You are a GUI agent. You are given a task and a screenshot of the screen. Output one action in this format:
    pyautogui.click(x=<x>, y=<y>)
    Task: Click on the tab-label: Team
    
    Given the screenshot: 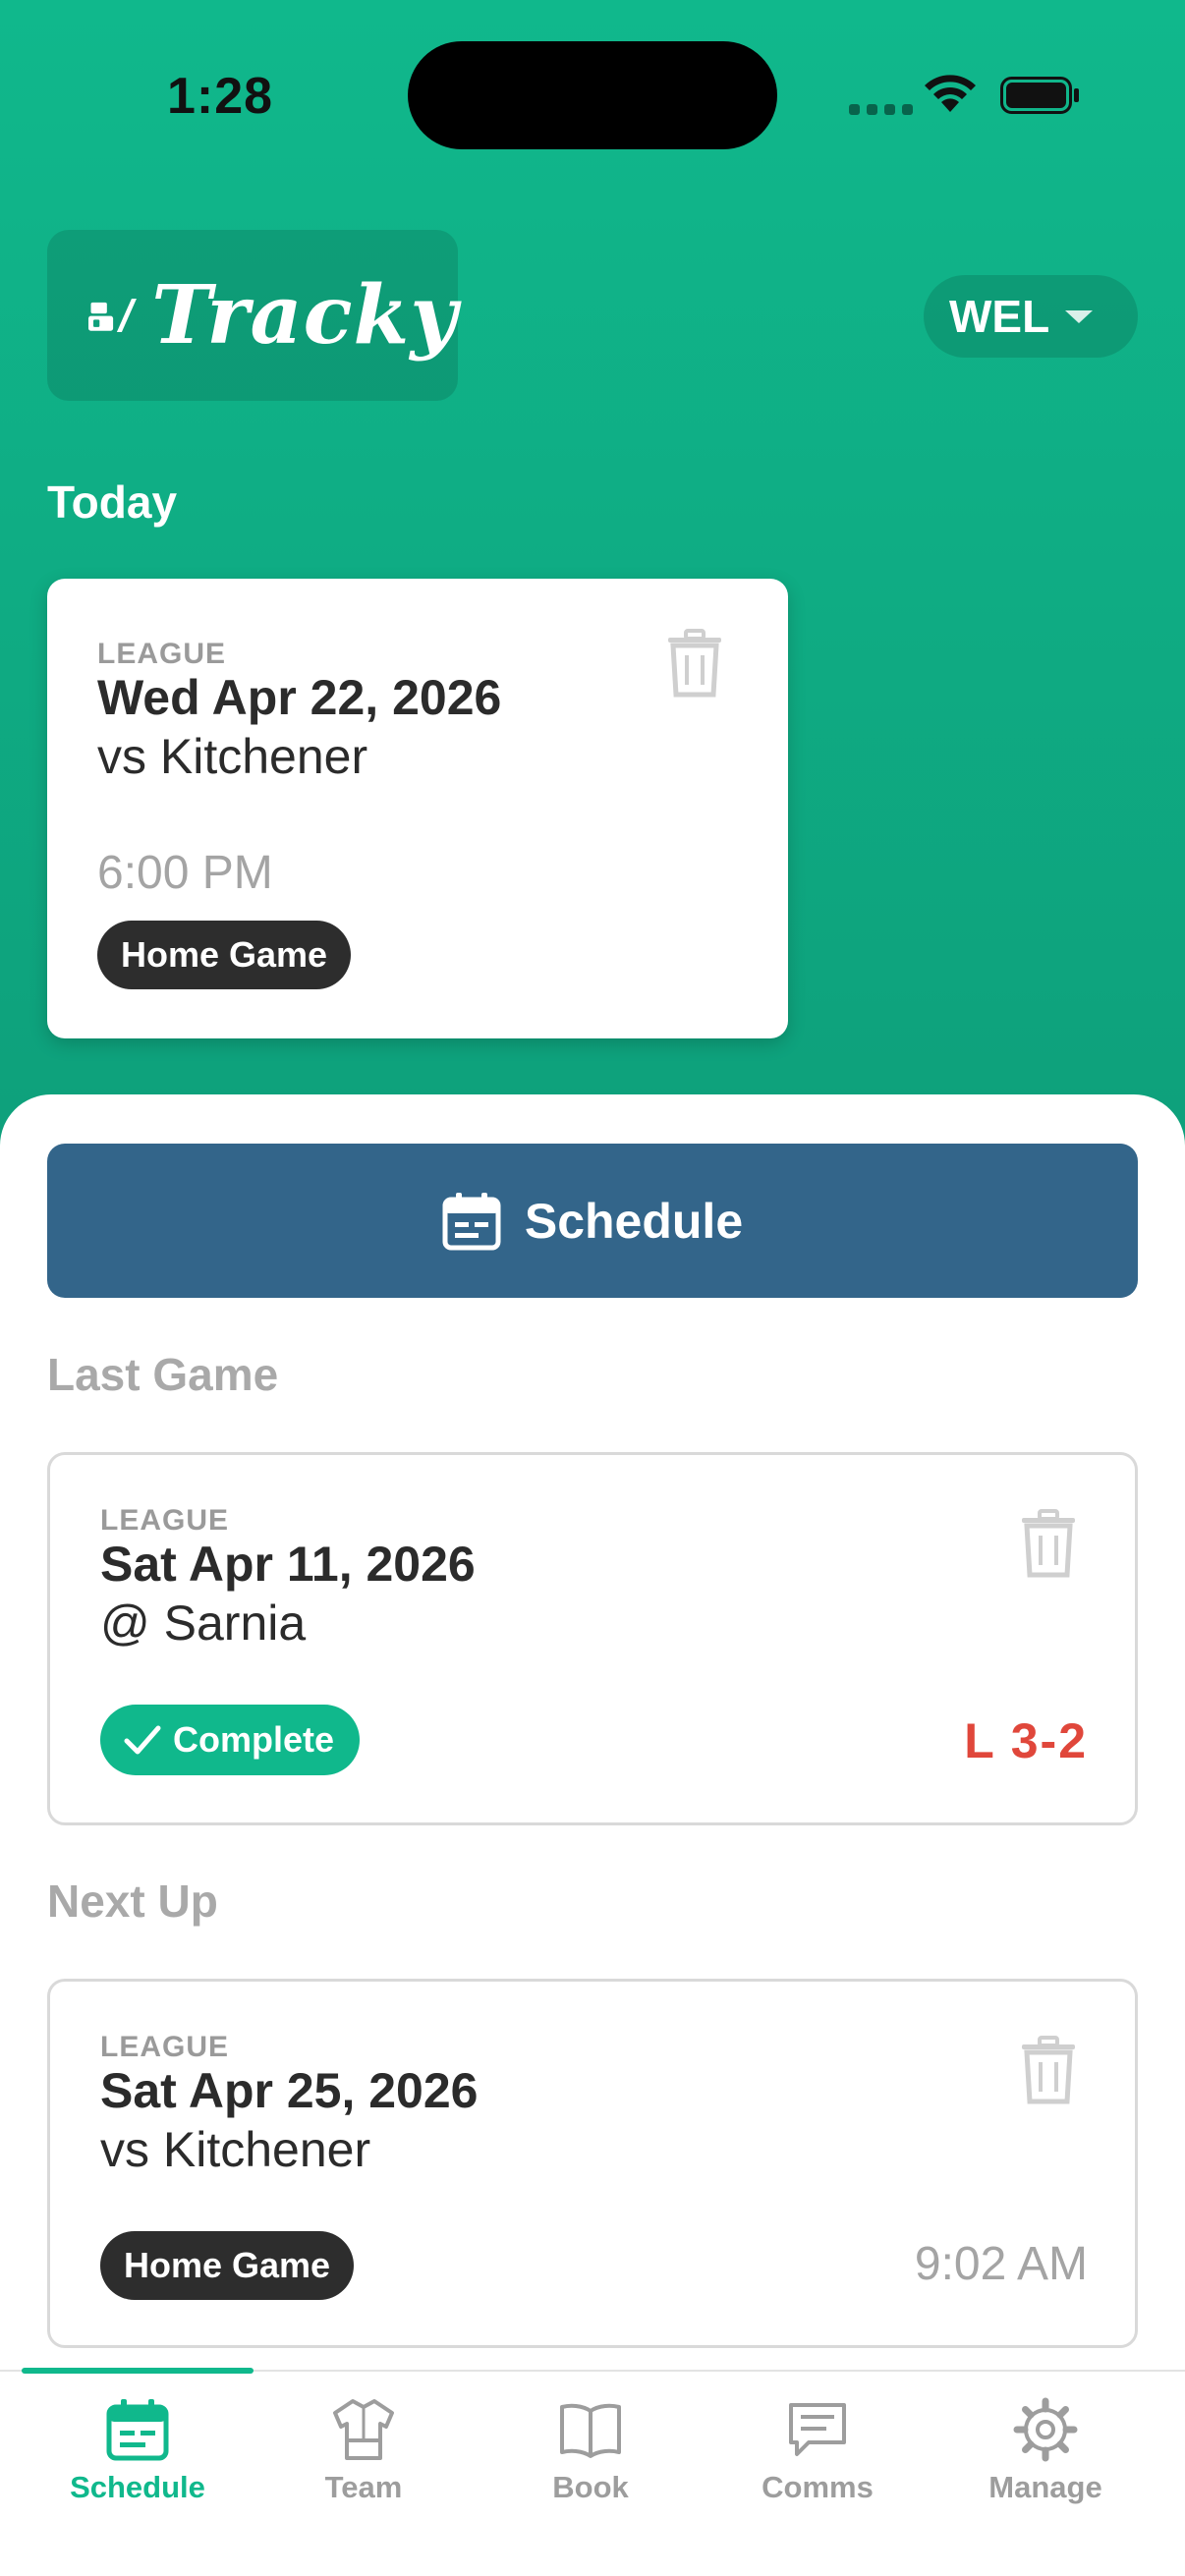 What is the action you would take?
    pyautogui.click(x=364, y=2487)
    